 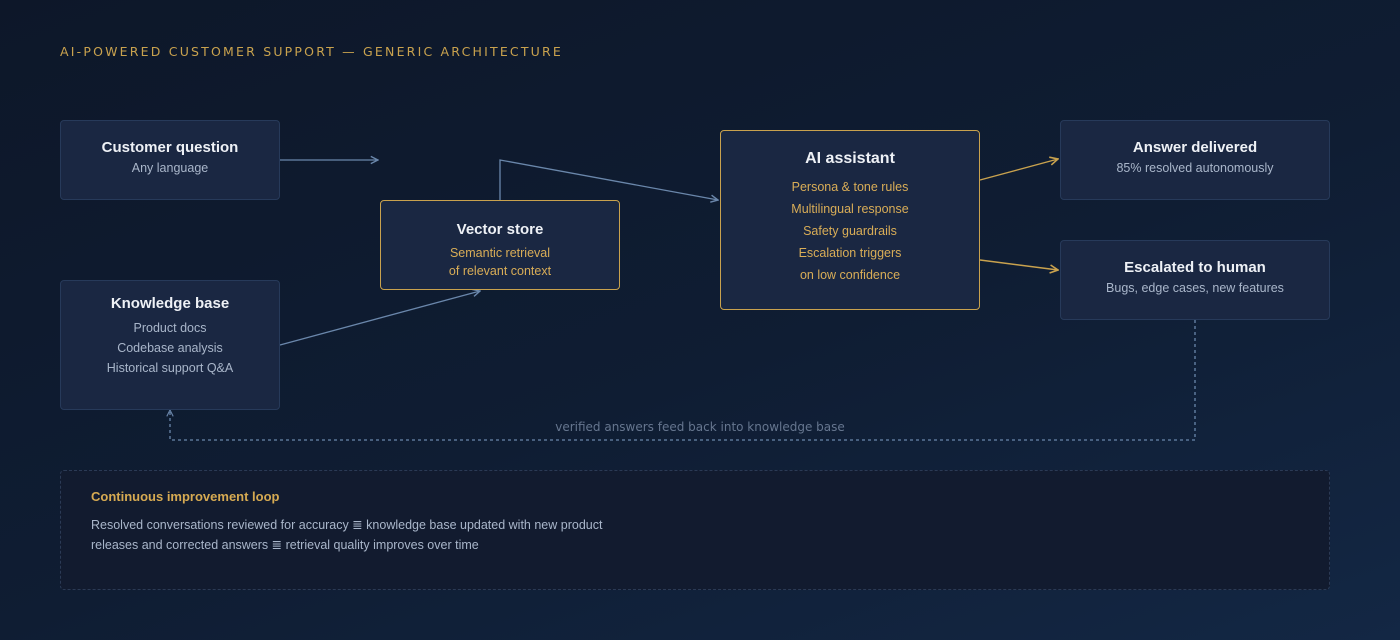 What do you see at coordinates (500, 271) in the screenshot?
I see `node-detail: of relevant context` at bounding box center [500, 271].